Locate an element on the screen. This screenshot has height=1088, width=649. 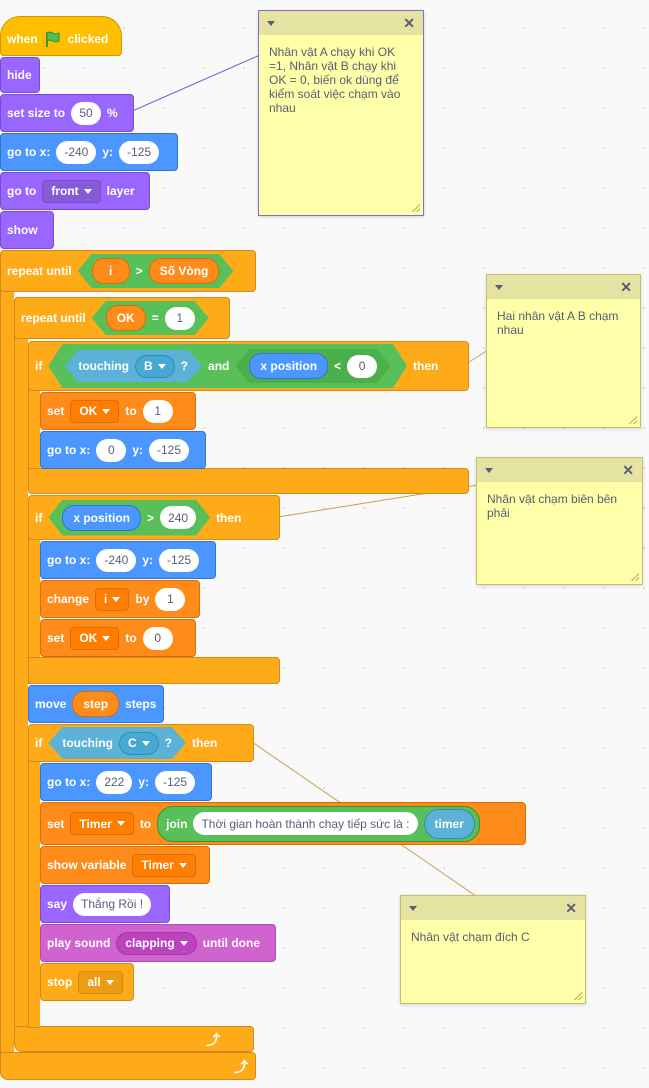
say-text-input: Thắng Rồi ! is located at coordinates (112, 904).